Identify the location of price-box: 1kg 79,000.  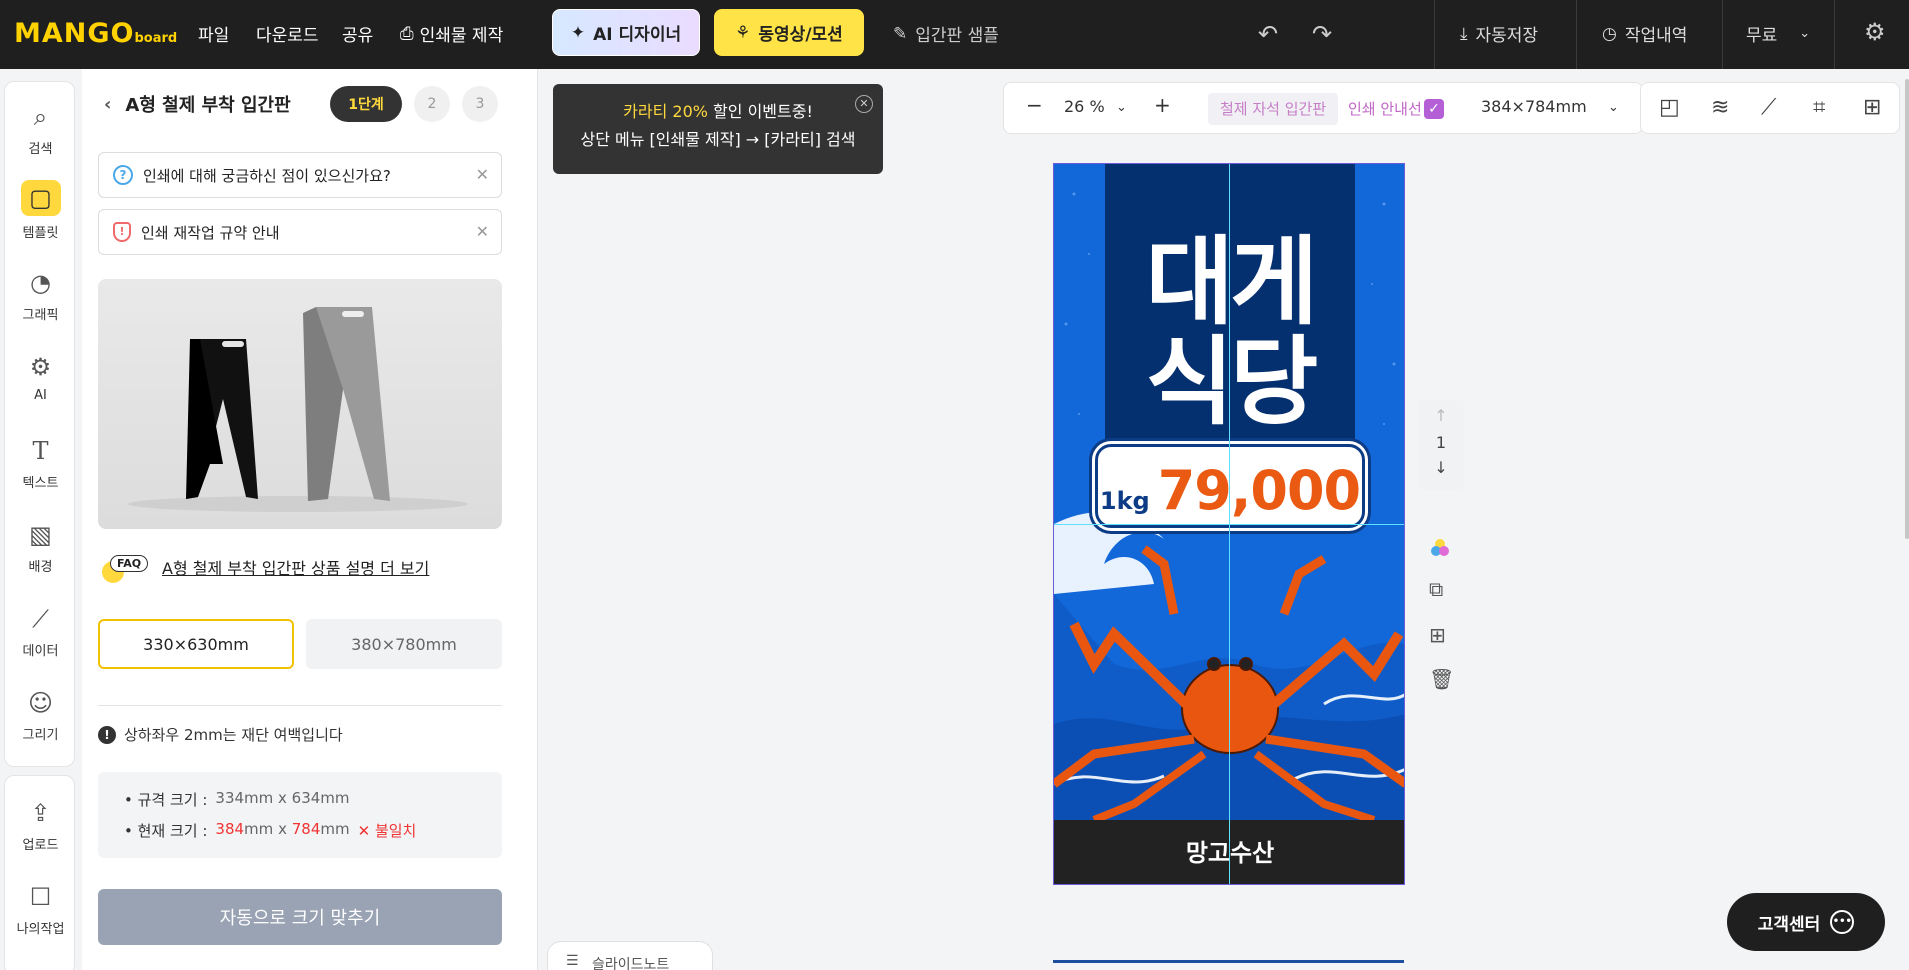
(1230, 486).